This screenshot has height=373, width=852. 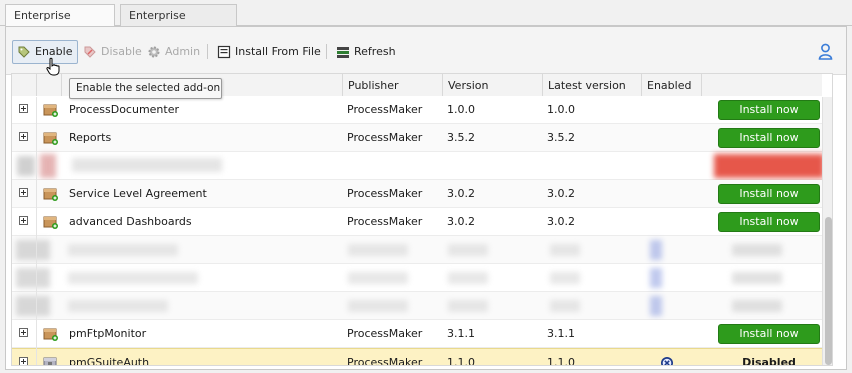 What do you see at coordinates (393, 85) in the screenshot?
I see `header-publisher: Publisher` at bounding box center [393, 85].